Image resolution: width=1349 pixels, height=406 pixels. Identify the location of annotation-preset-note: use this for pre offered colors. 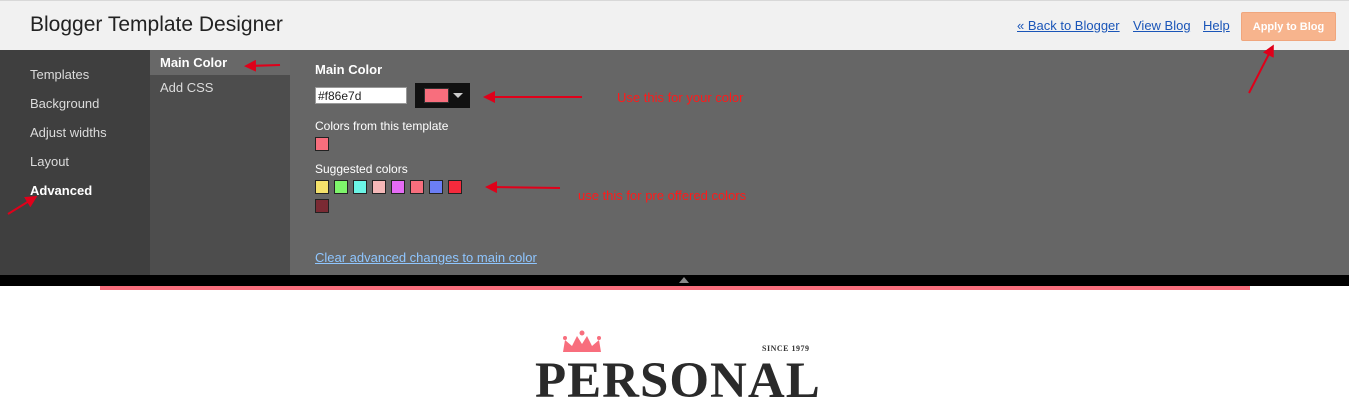
(662, 195).